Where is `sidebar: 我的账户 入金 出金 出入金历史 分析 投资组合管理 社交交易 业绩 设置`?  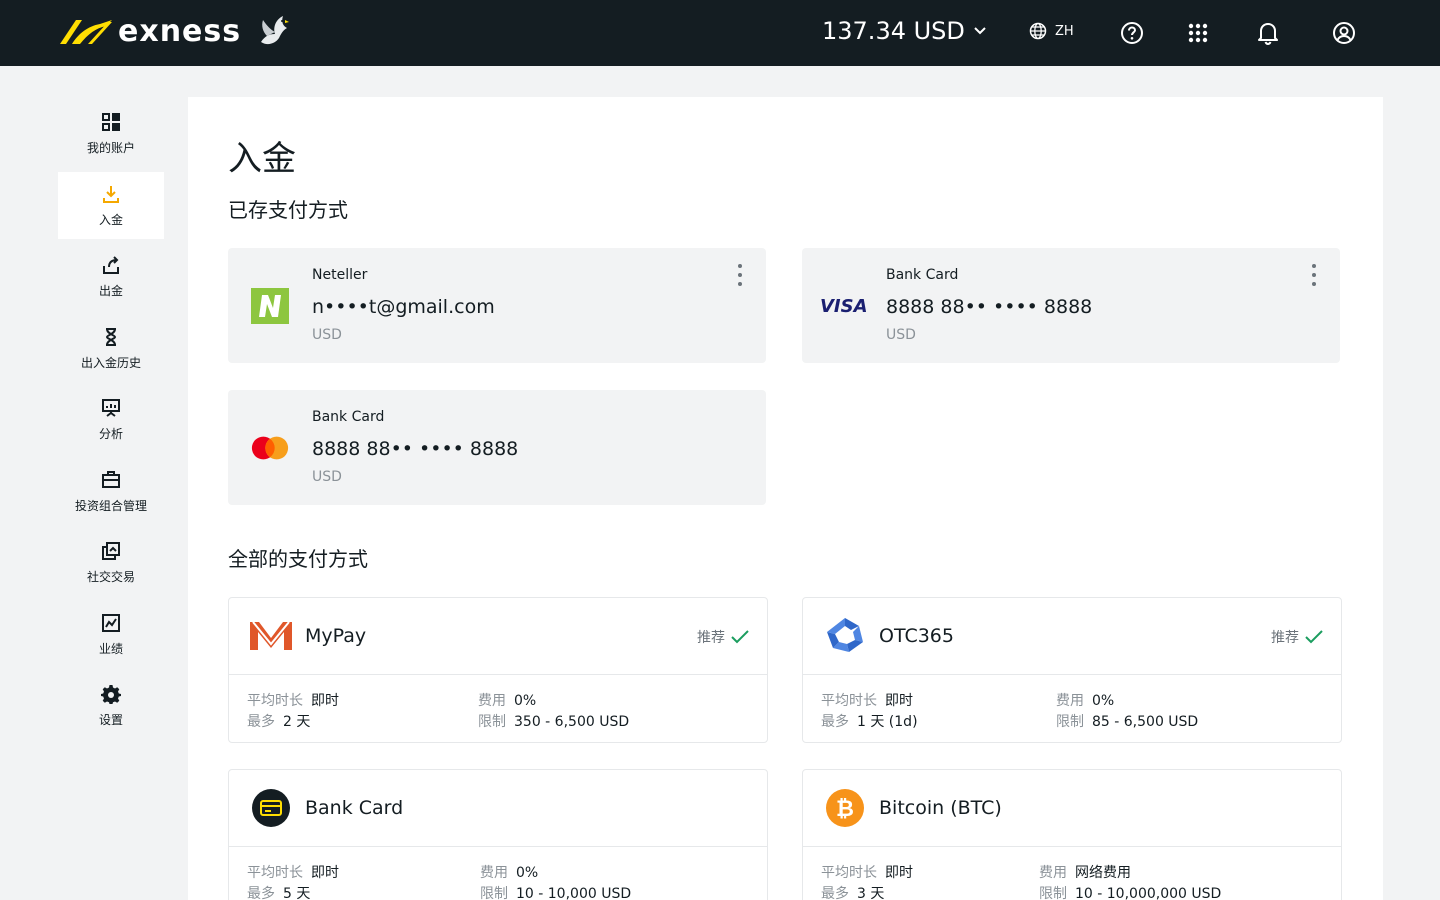
sidebar: 我的账户 入金 出金 出入金历史 分析 投资组合管理 社交交易 业绩 设置 is located at coordinates (111, 422).